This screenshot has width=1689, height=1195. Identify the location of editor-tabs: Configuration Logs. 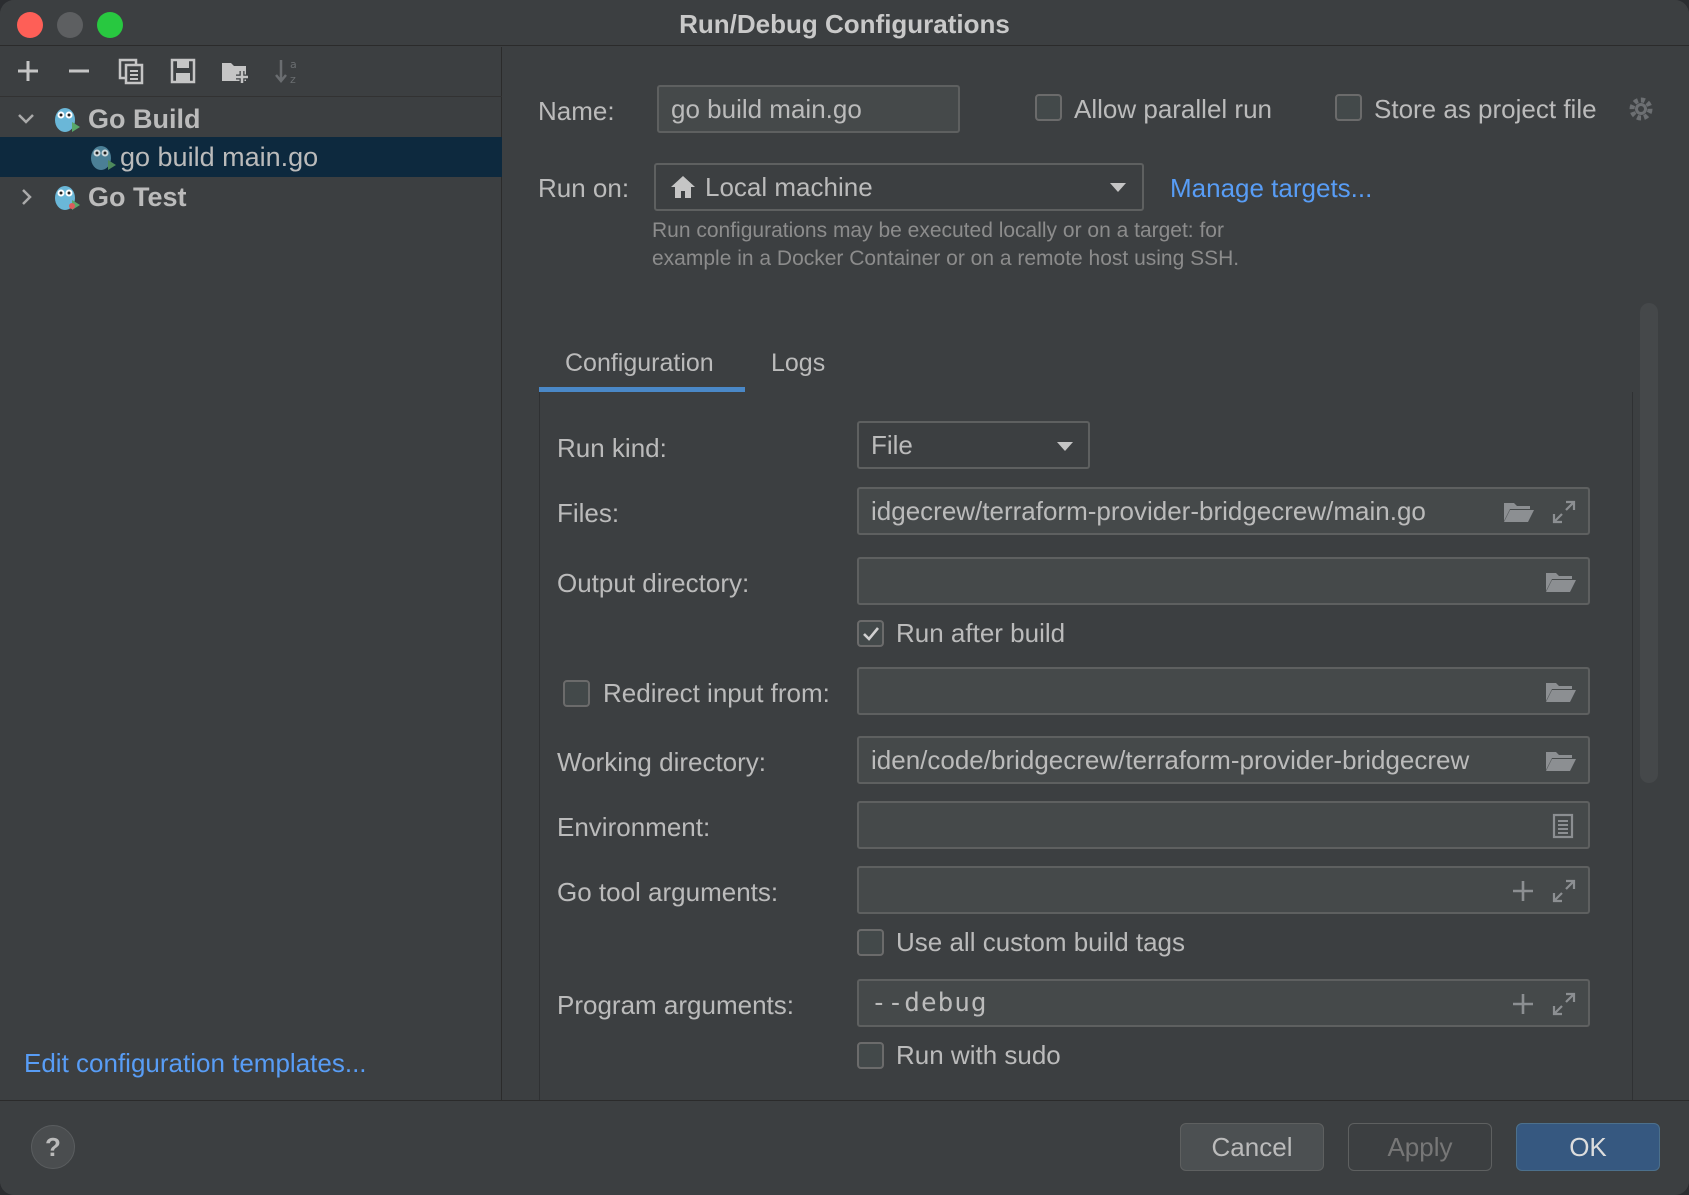
(1086, 365).